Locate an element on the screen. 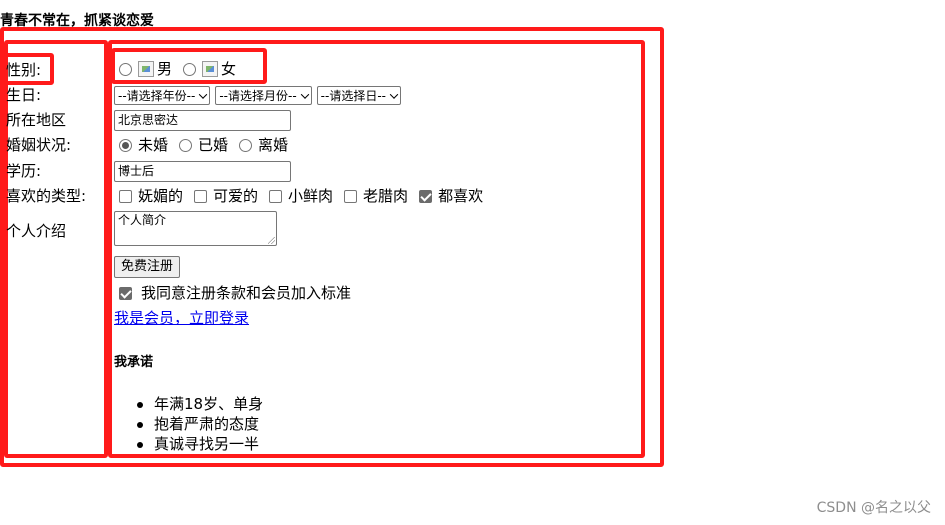 Image resolution: width=945 pixels, height=525 pixels. gender-label: 性别: is located at coordinates (24, 70).